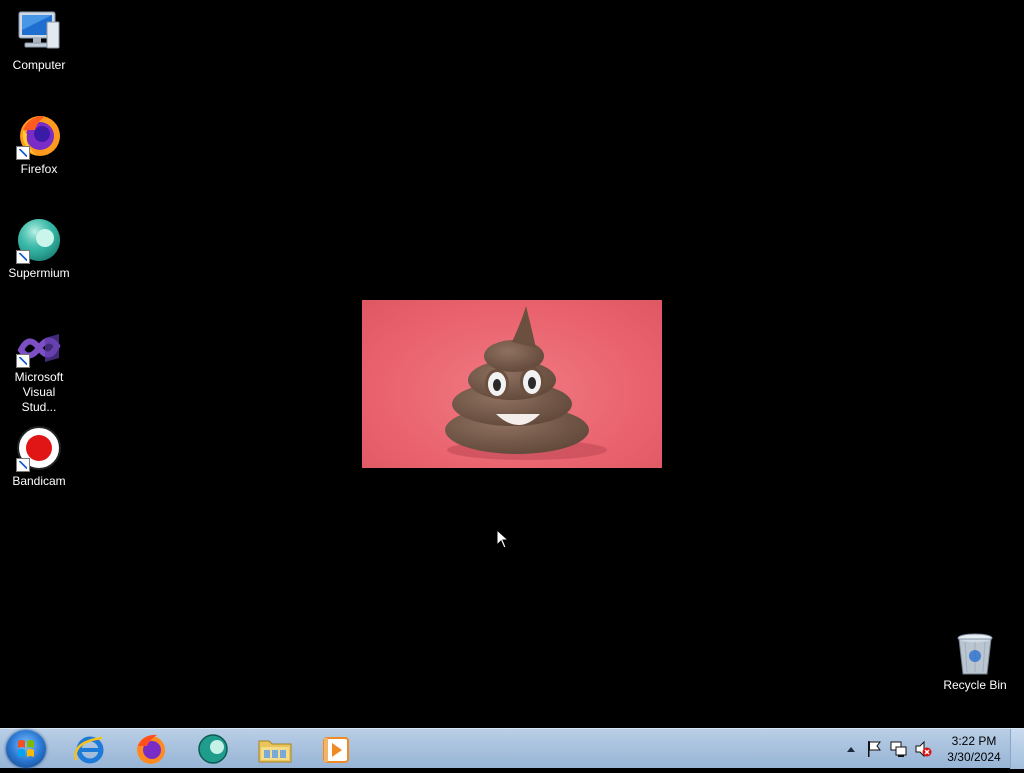  What do you see at coordinates (974, 741) in the screenshot?
I see `clock-time: 3:22 PM` at bounding box center [974, 741].